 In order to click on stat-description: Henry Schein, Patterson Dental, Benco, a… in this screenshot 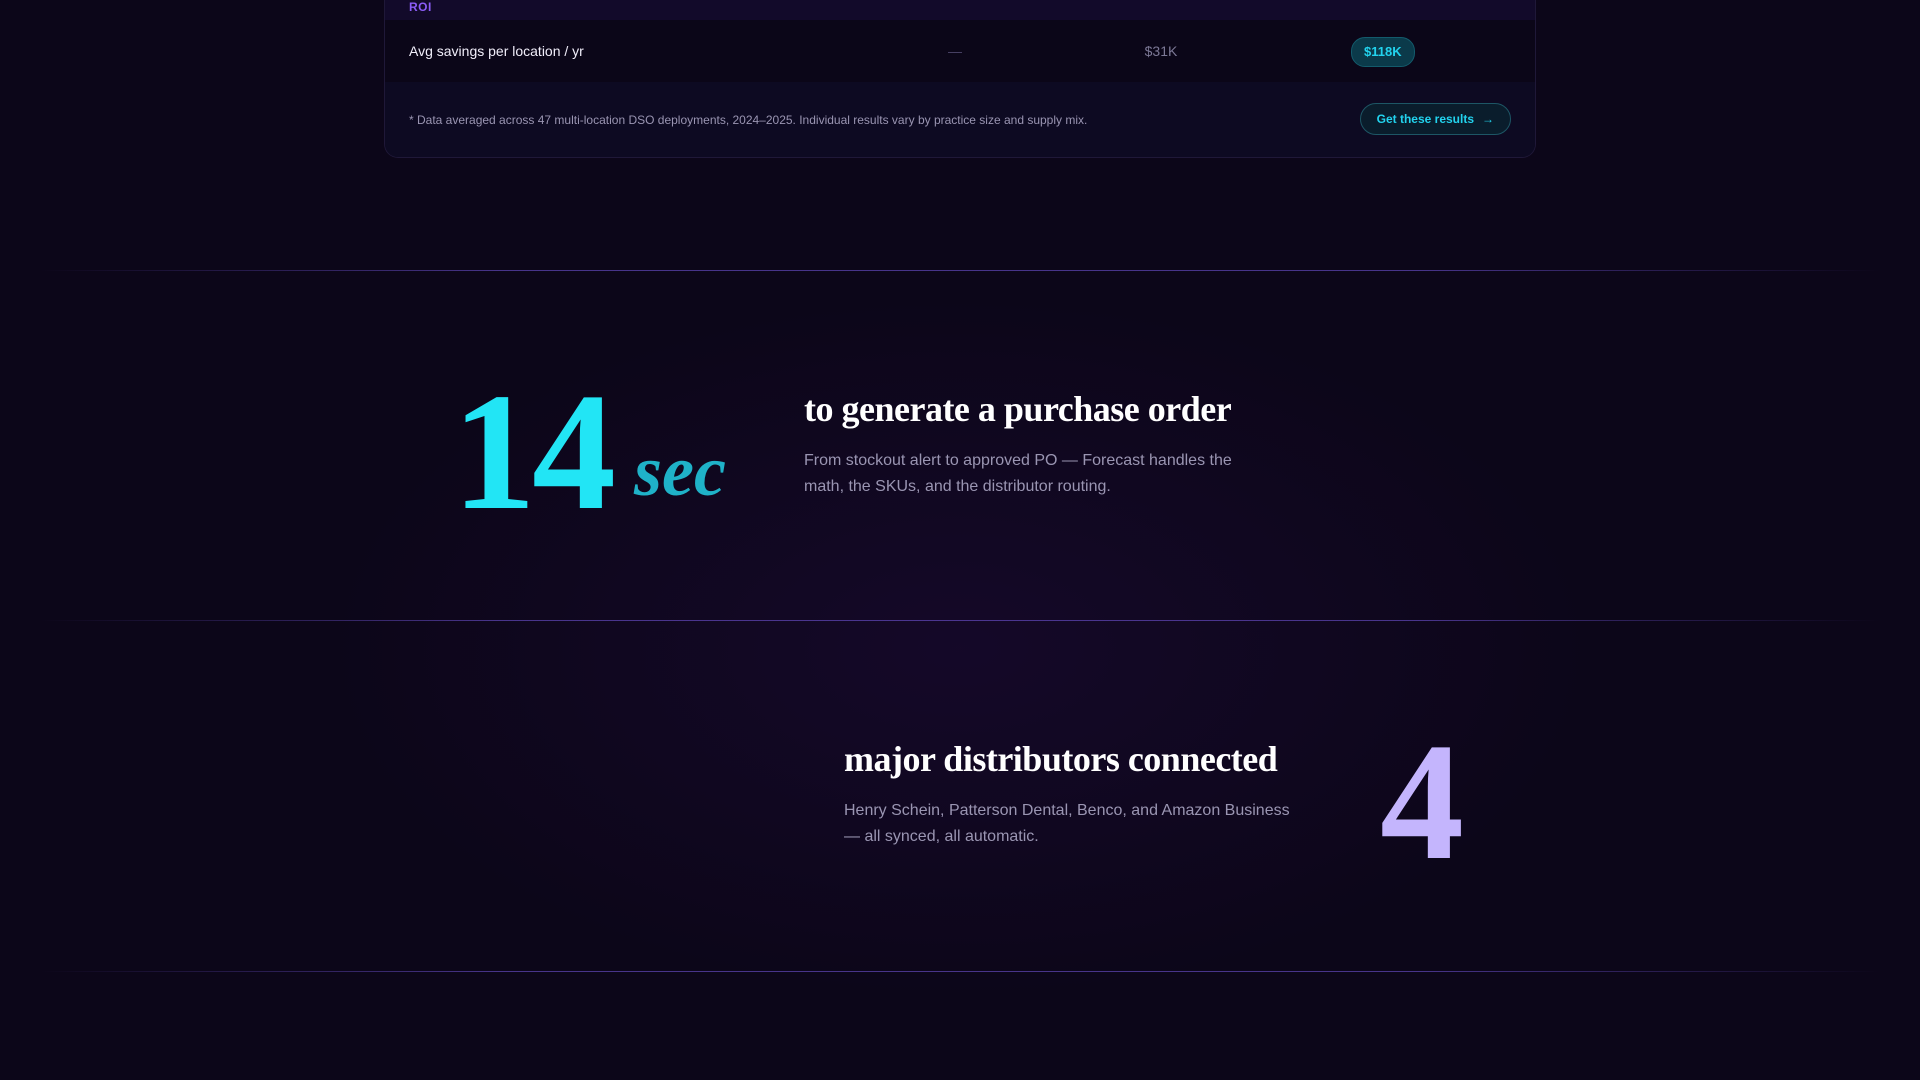, I will do `click(1067, 823)`.